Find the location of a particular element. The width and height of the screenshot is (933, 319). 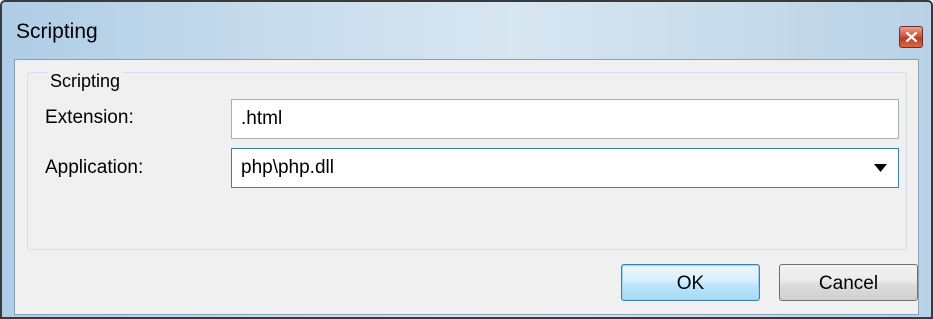

cancel-button-label: Cancel is located at coordinates (848, 283).